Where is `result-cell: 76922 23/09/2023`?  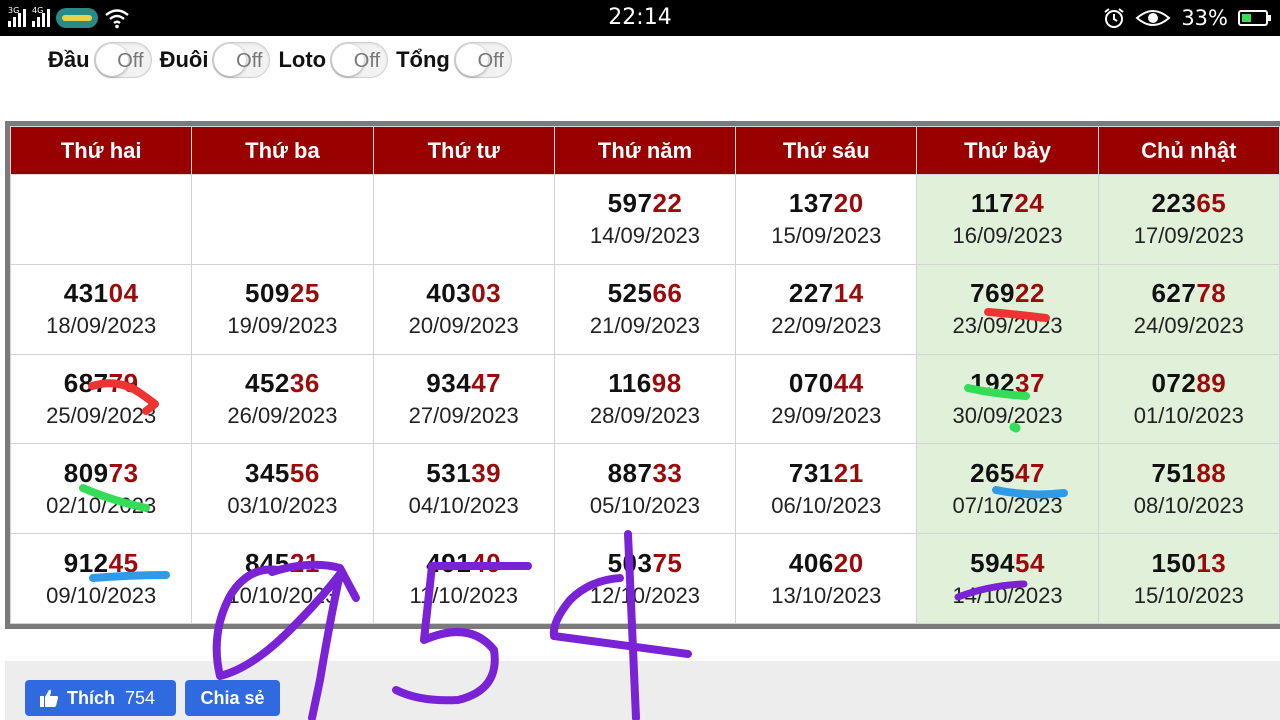 result-cell: 76922 23/09/2023 is located at coordinates (1007, 309).